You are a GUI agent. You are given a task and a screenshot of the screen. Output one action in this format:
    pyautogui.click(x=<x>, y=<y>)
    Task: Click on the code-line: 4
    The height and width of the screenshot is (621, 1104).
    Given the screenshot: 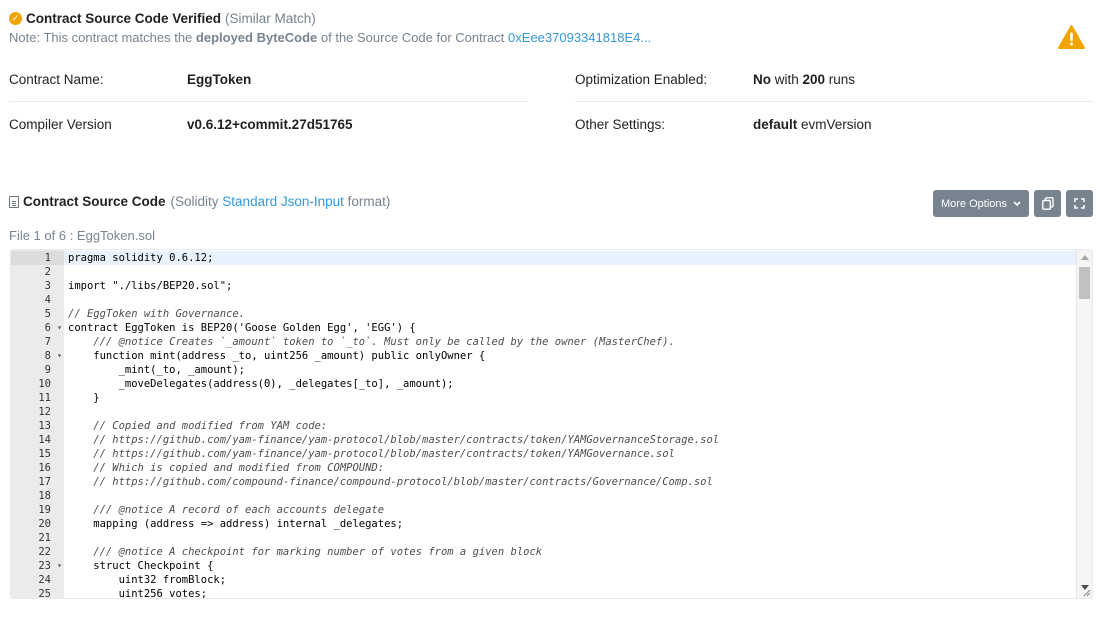 What is the action you would take?
    pyautogui.click(x=544, y=300)
    